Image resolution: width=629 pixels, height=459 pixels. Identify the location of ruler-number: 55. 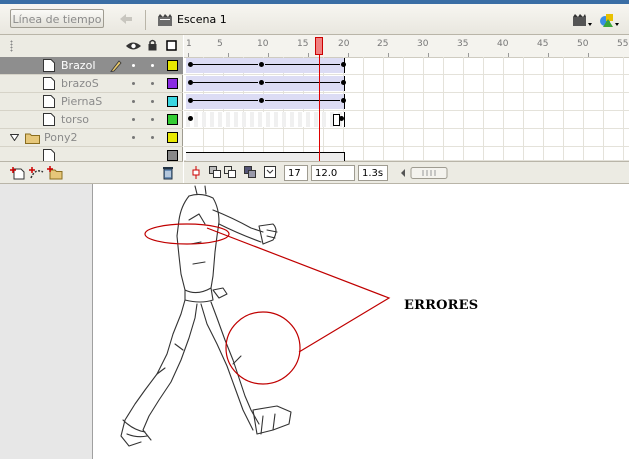
(623, 44).